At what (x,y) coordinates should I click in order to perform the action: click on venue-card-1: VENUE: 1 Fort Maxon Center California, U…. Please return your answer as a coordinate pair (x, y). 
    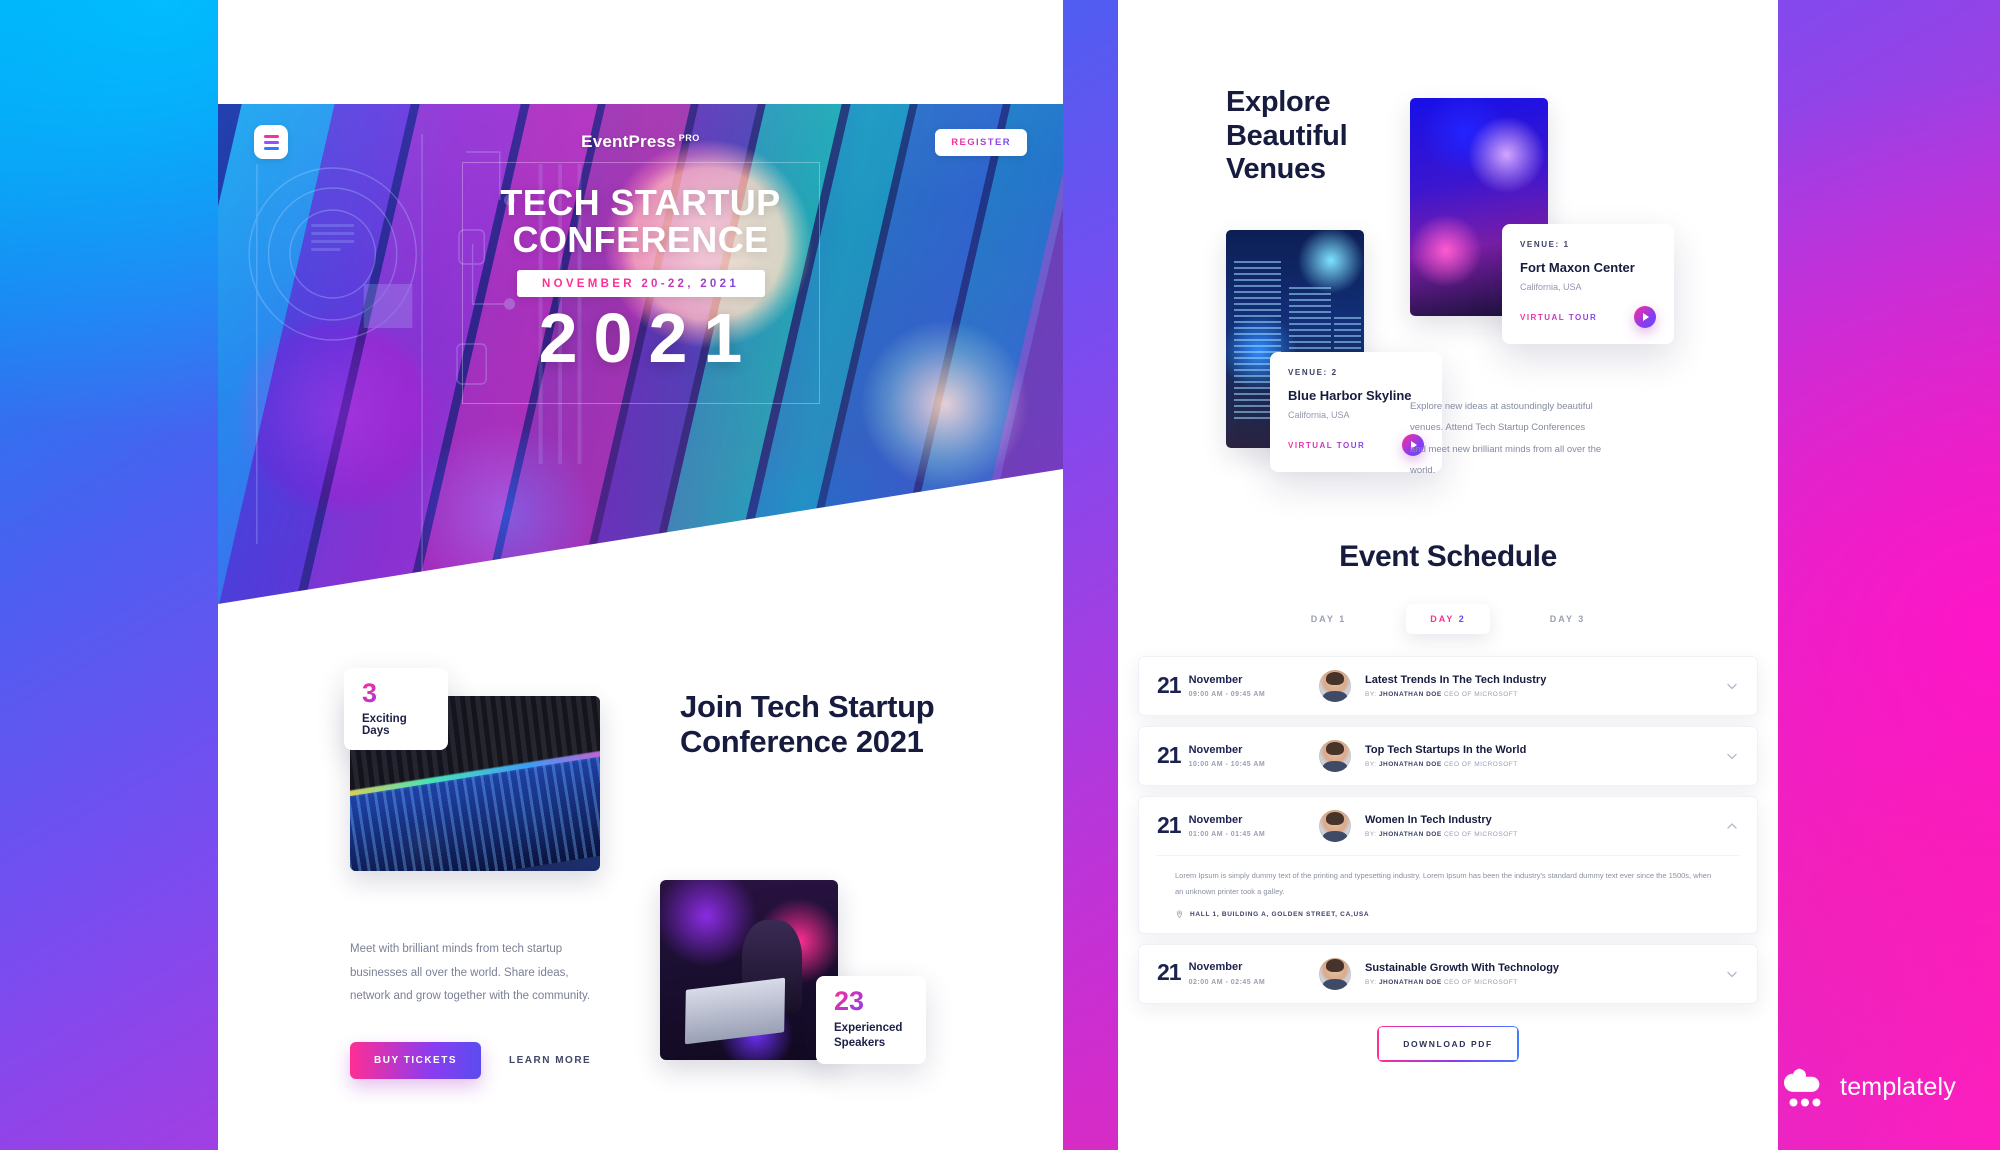
    Looking at the image, I should click on (1588, 284).